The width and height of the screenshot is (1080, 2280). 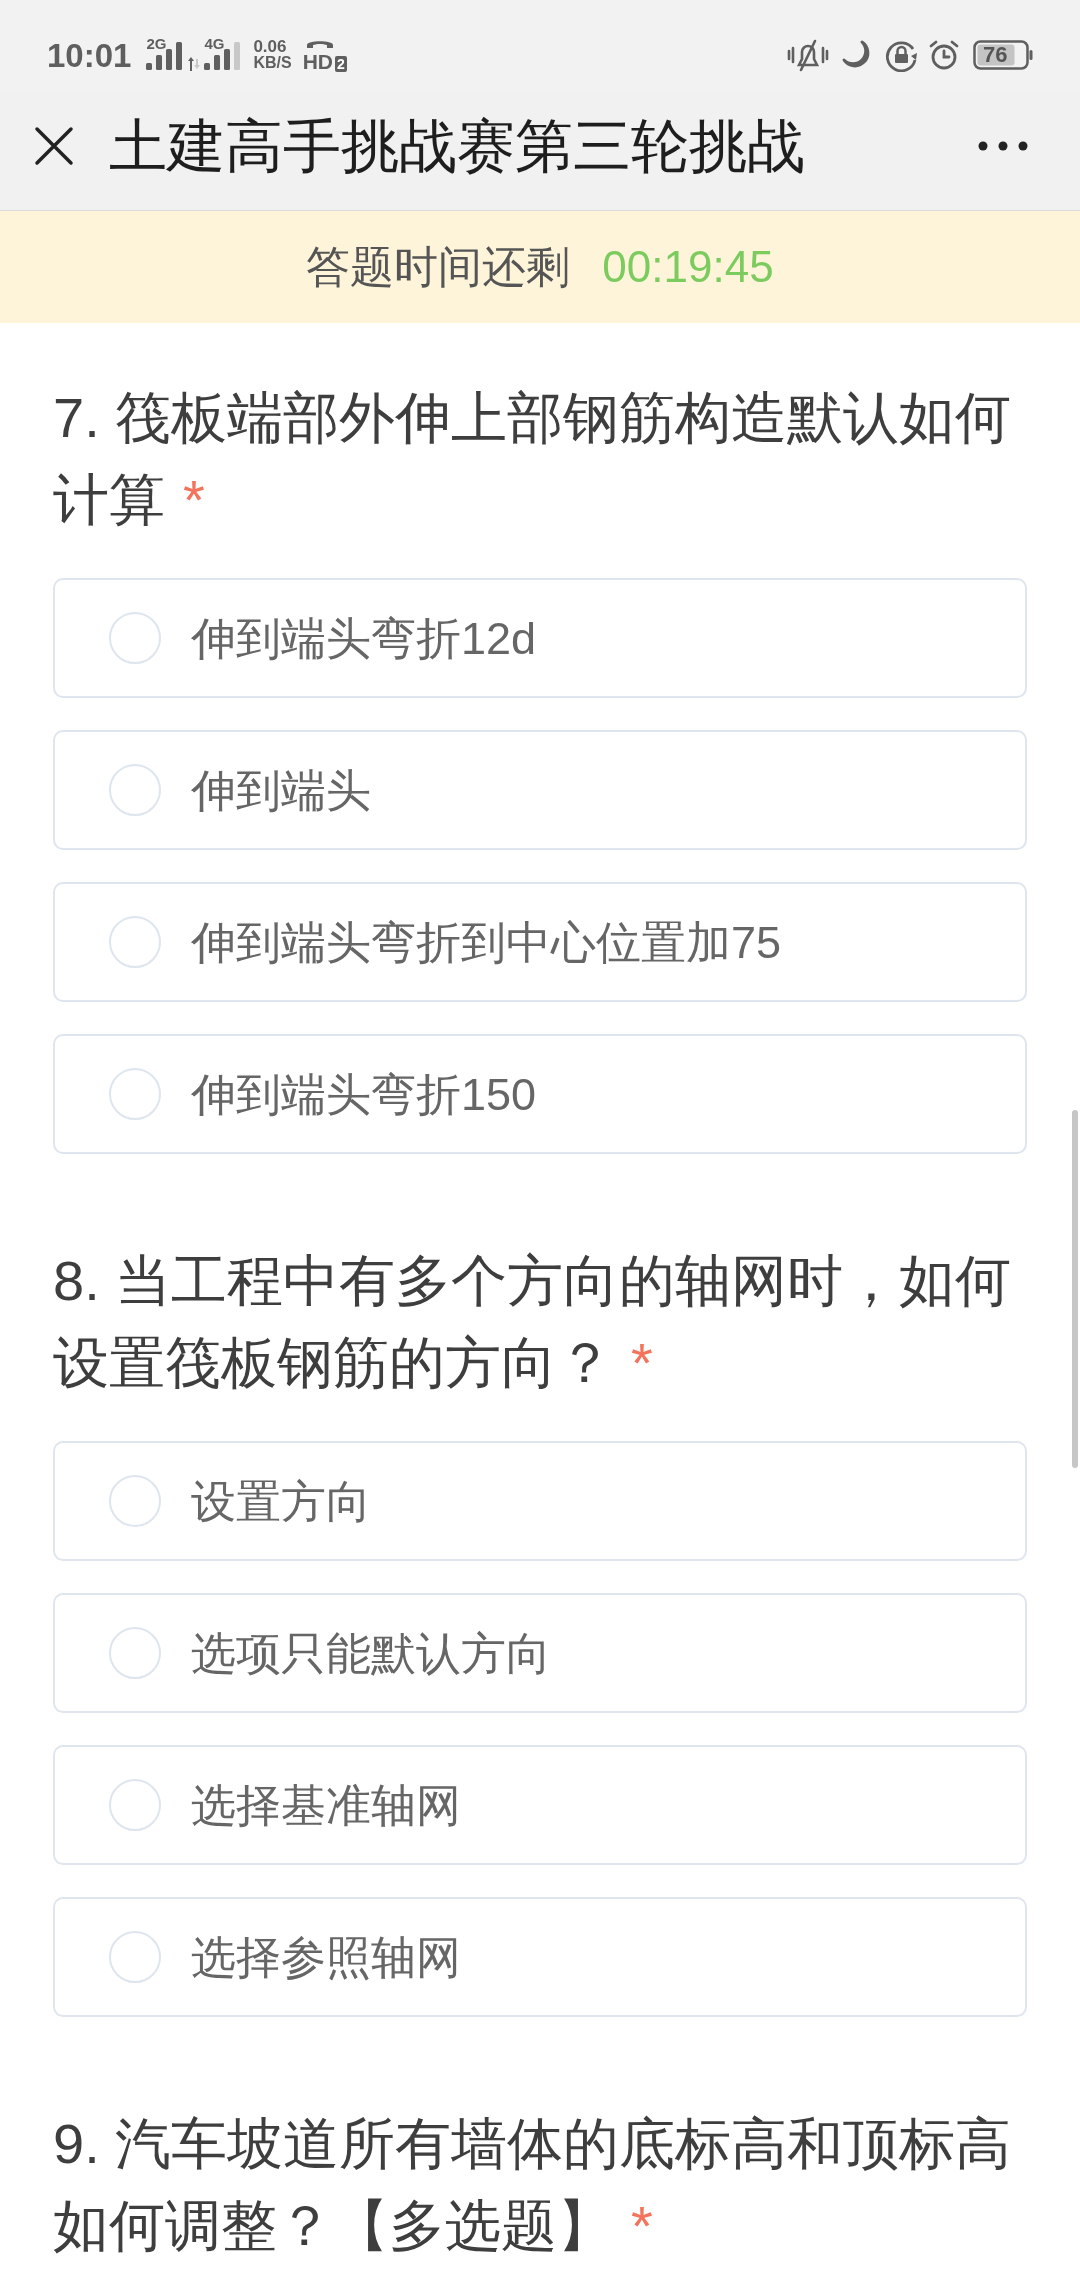 What do you see at coordinates (901, 55) in the screenshot?
I see `rotation-lock-icon` at bounding box center [901, 55].